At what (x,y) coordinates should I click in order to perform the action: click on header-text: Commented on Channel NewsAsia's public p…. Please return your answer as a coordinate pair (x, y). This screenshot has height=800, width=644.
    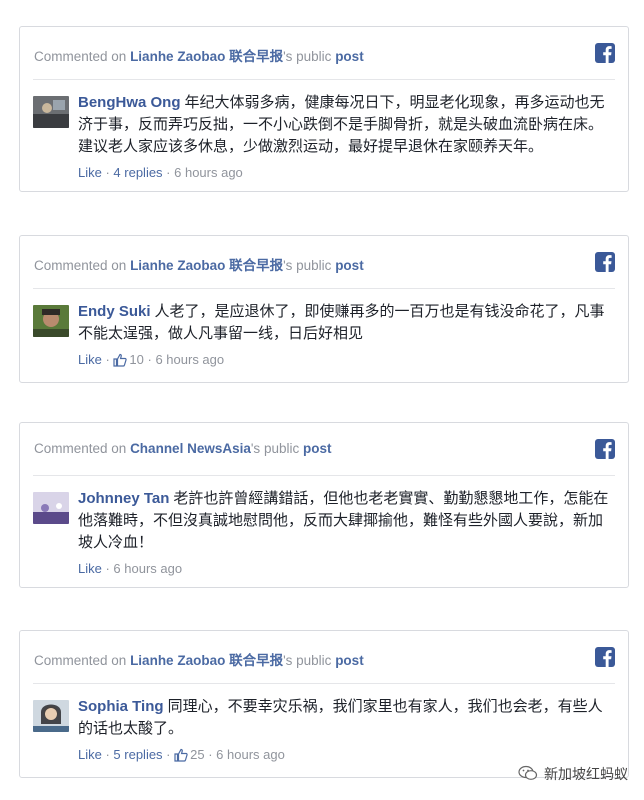
    Looking at the image, I should click on (182, 448).